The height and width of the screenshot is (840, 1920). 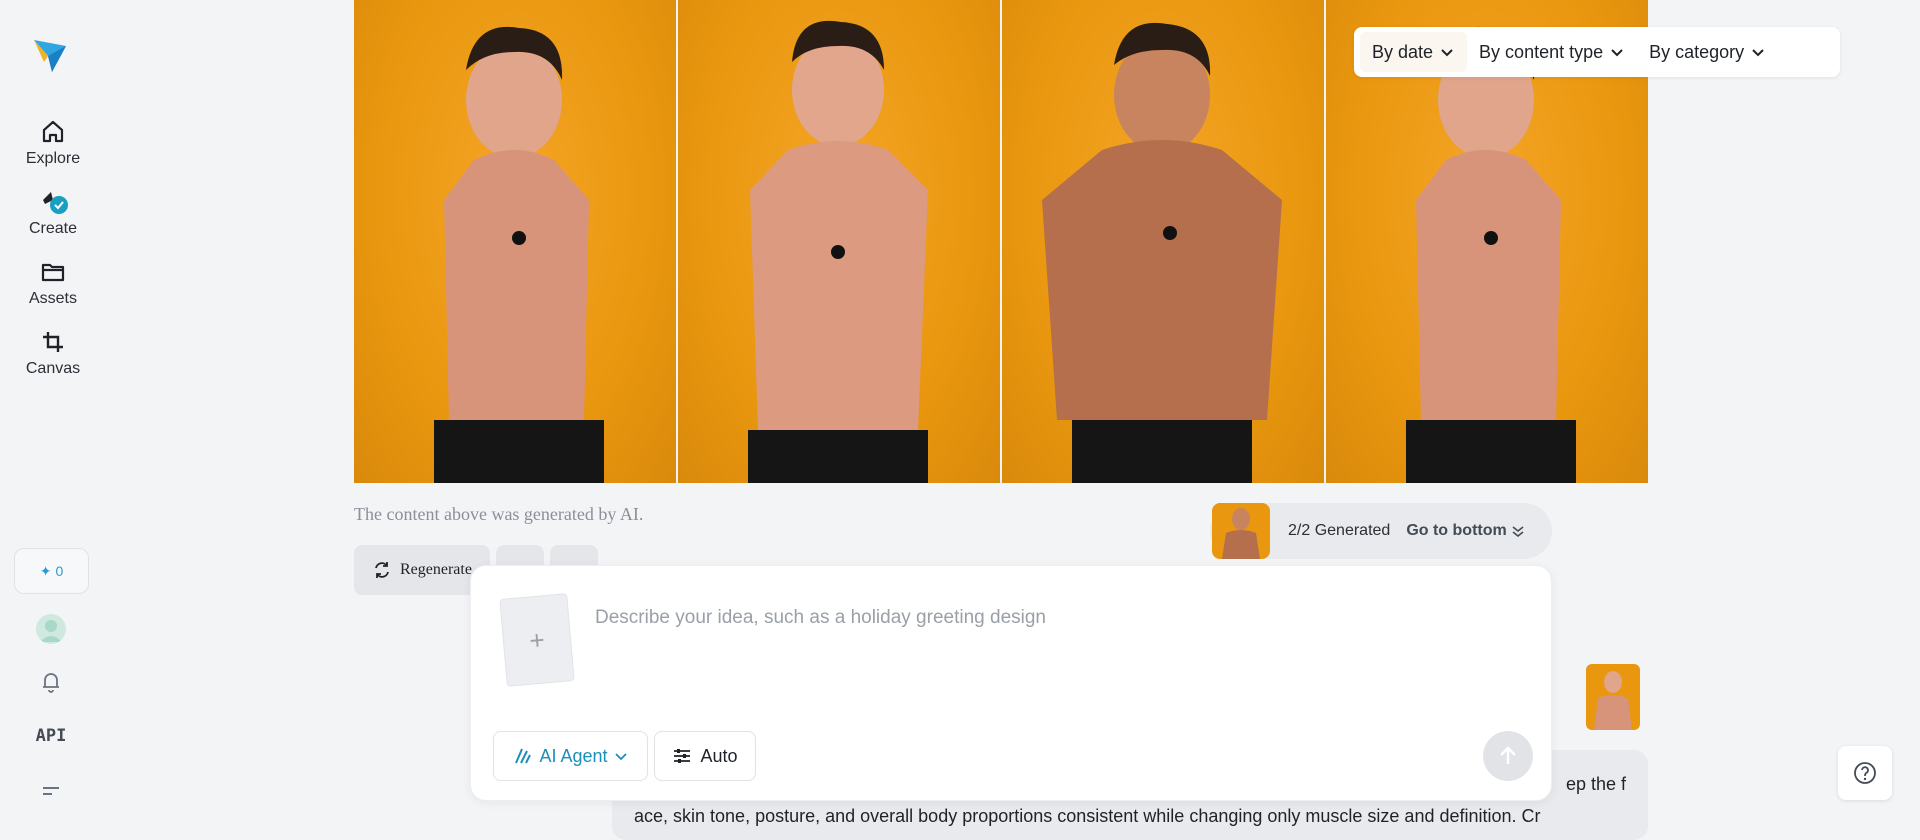 I want to click on filter-by-content-type: By content type, so click(x=1552, y=52).